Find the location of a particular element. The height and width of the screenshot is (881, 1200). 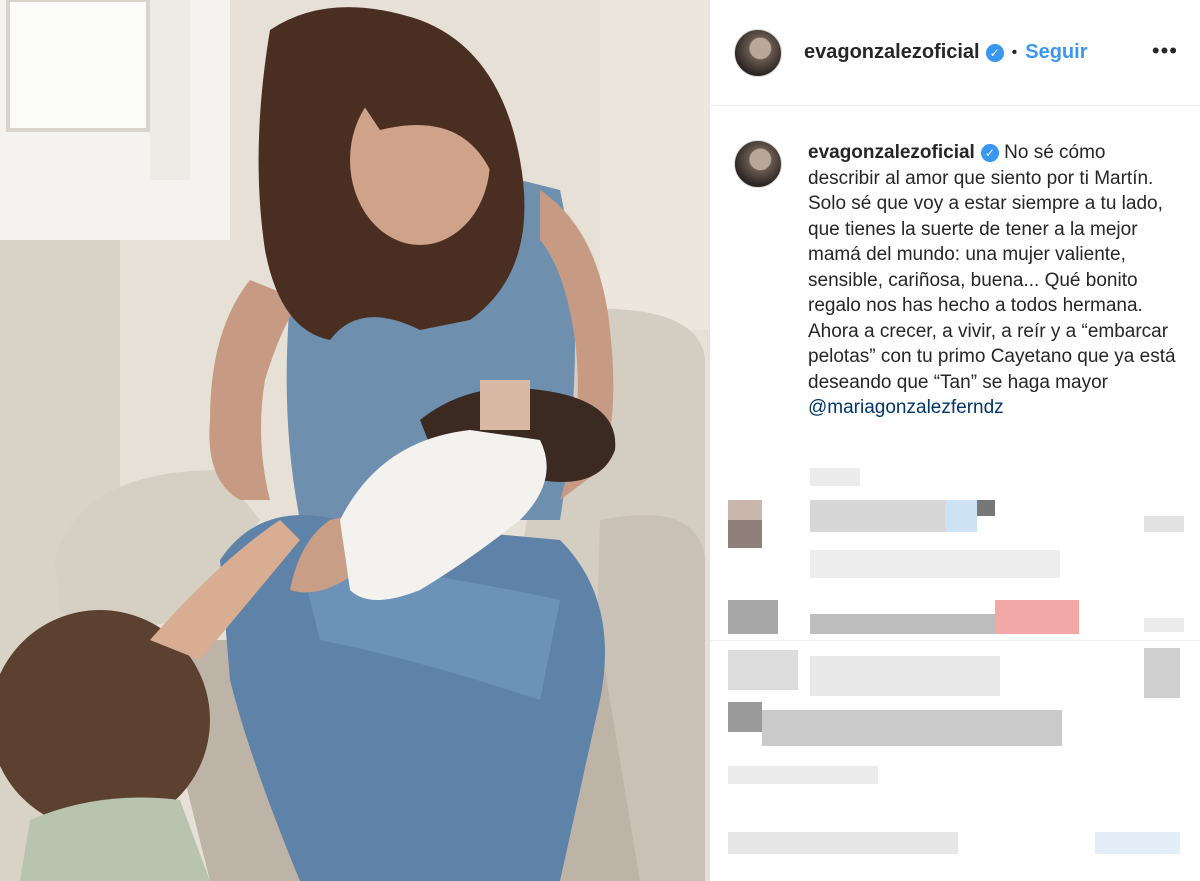

profile-avatar is located at coordinates (758, 52).